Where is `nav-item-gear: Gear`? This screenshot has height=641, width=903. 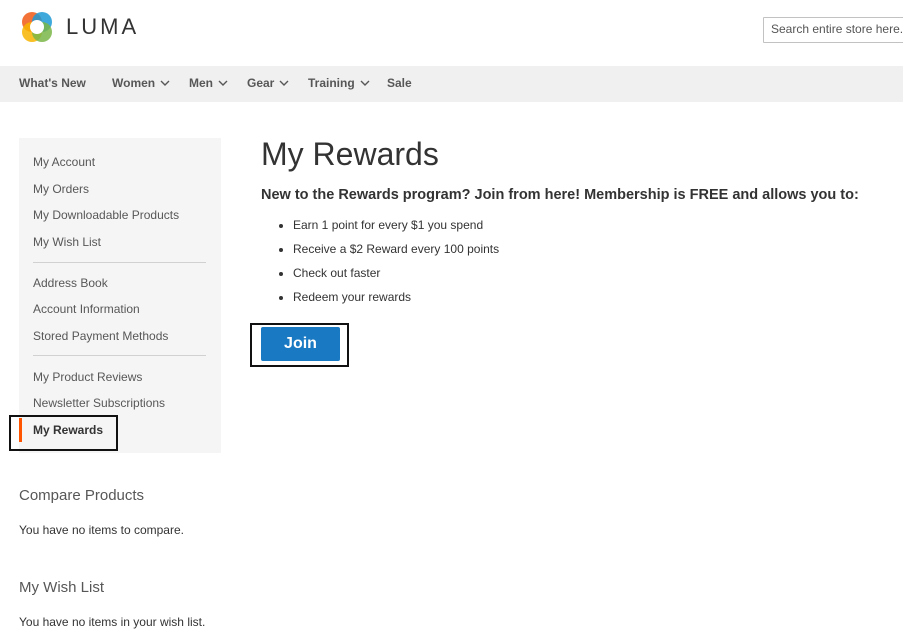
nav-item-gear: Gear is located at coordinates (268, 83).